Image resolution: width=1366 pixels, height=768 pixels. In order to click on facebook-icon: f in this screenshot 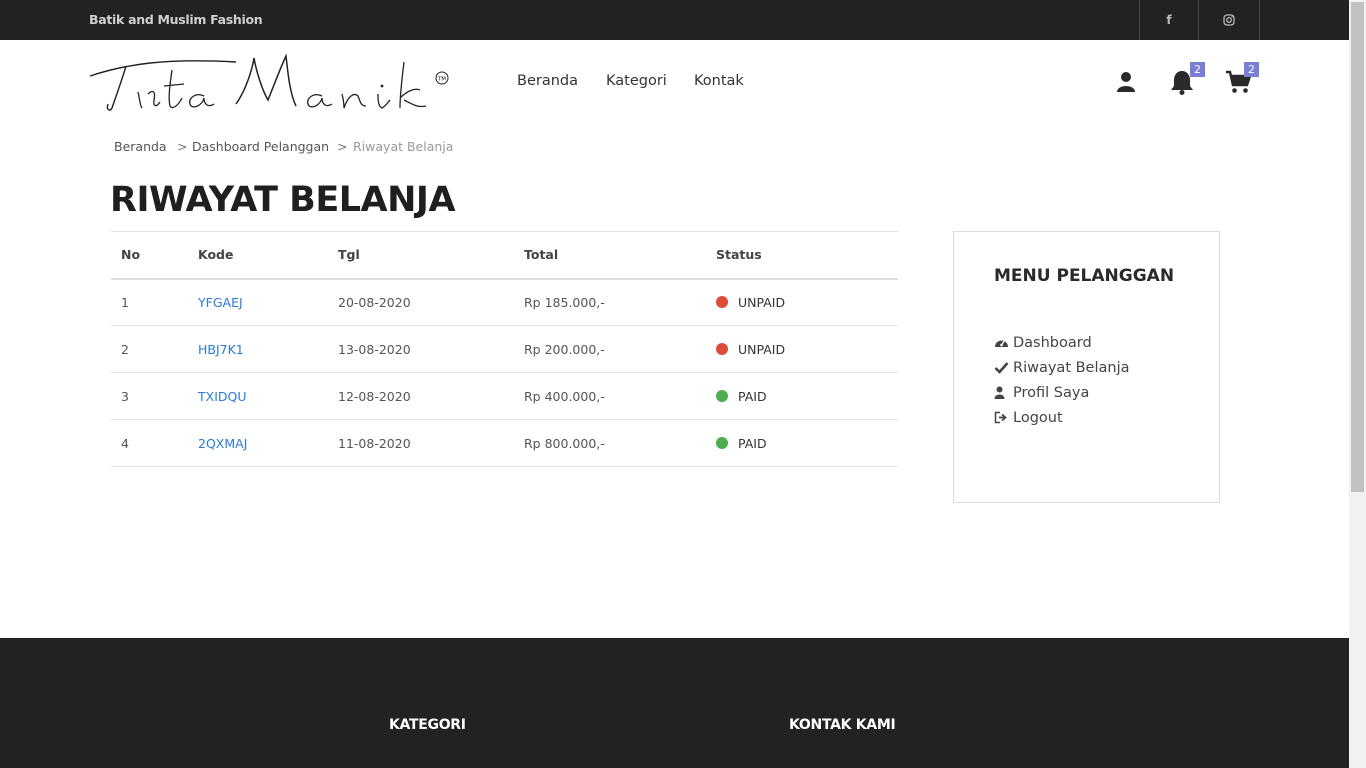, I will do `click(1169, 20)`.